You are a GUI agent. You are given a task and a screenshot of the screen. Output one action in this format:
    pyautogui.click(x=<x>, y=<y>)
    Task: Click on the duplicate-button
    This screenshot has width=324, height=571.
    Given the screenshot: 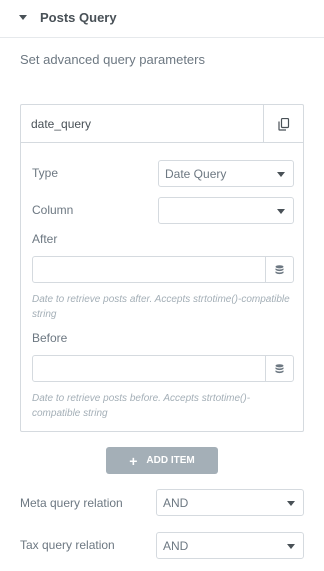 What is the action you would take?
    pyautogui.click(x=283, y=124)
    